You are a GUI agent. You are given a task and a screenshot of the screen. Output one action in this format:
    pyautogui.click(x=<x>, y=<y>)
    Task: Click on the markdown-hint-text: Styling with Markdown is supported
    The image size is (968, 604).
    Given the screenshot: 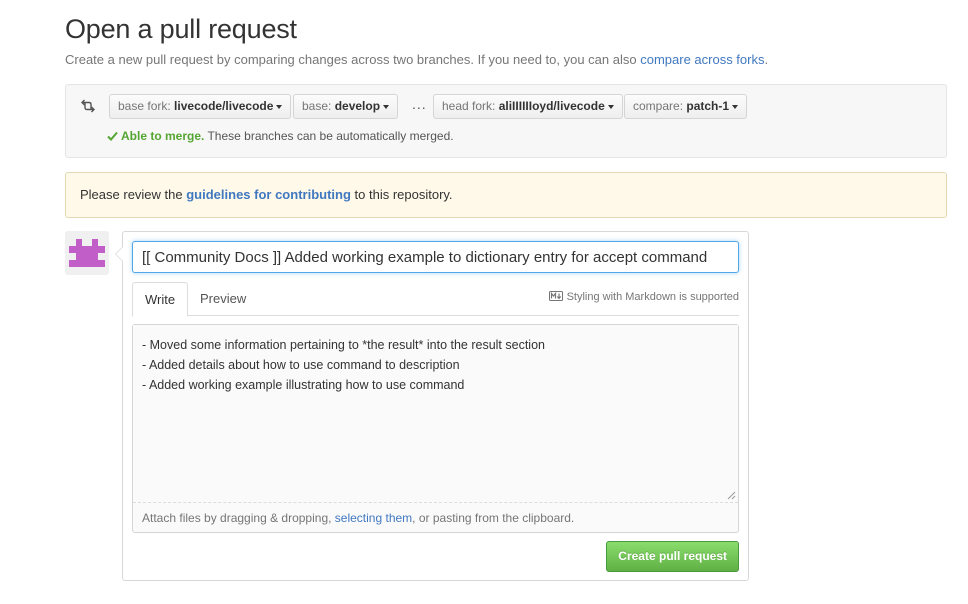 What is the action you would take?
    pyautogui.click(x=652, y=297)
    